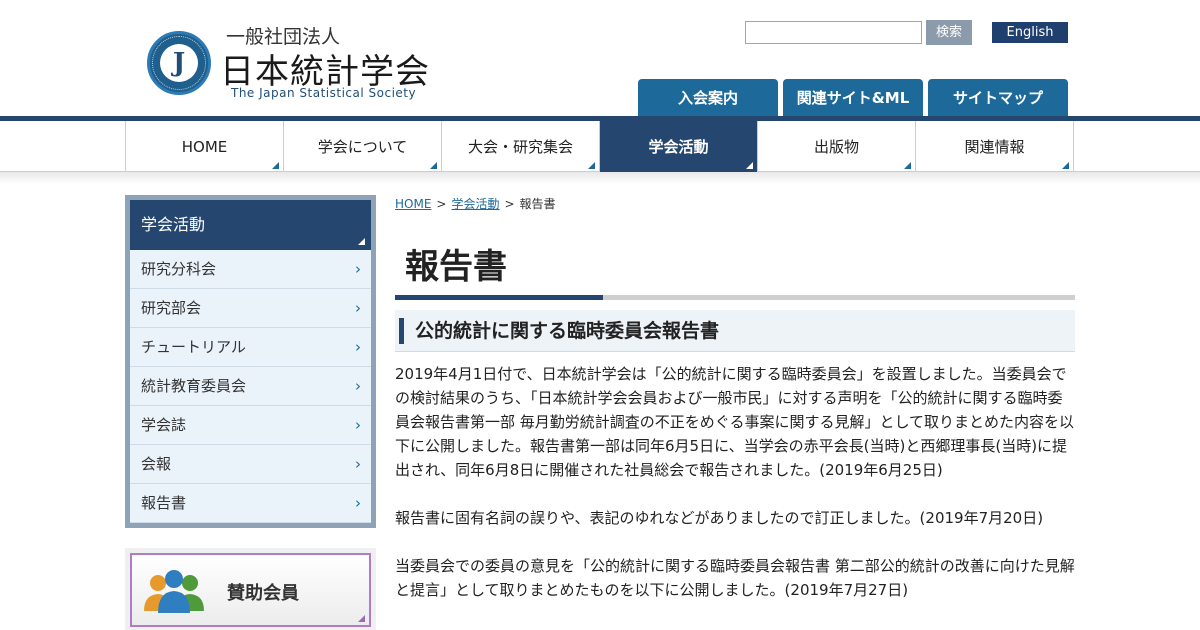 Image resolution: width=1200 pixels, height=630 pixels. What do you see at coordinates (537, 204) in the screenshot?
I see `breadcrumb-current: 報告書` at bounding box center [537, 204].